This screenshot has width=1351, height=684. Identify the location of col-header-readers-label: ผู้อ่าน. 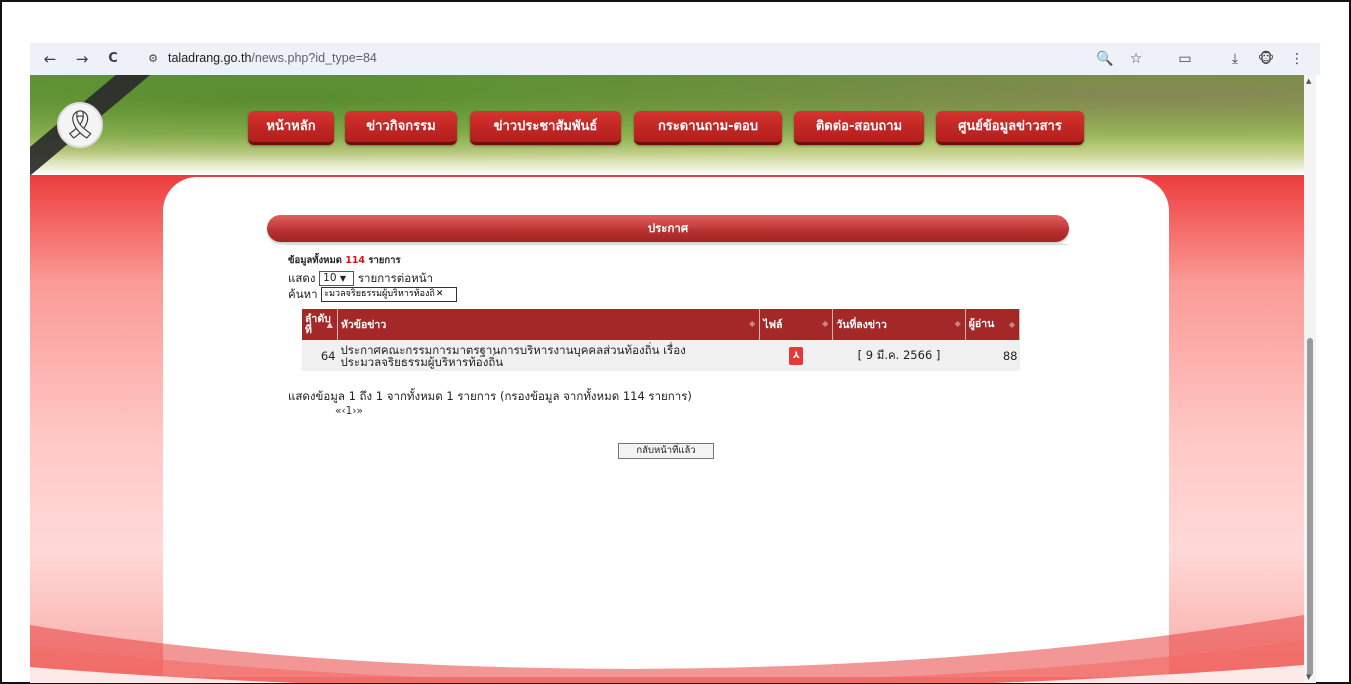
(981, 324).